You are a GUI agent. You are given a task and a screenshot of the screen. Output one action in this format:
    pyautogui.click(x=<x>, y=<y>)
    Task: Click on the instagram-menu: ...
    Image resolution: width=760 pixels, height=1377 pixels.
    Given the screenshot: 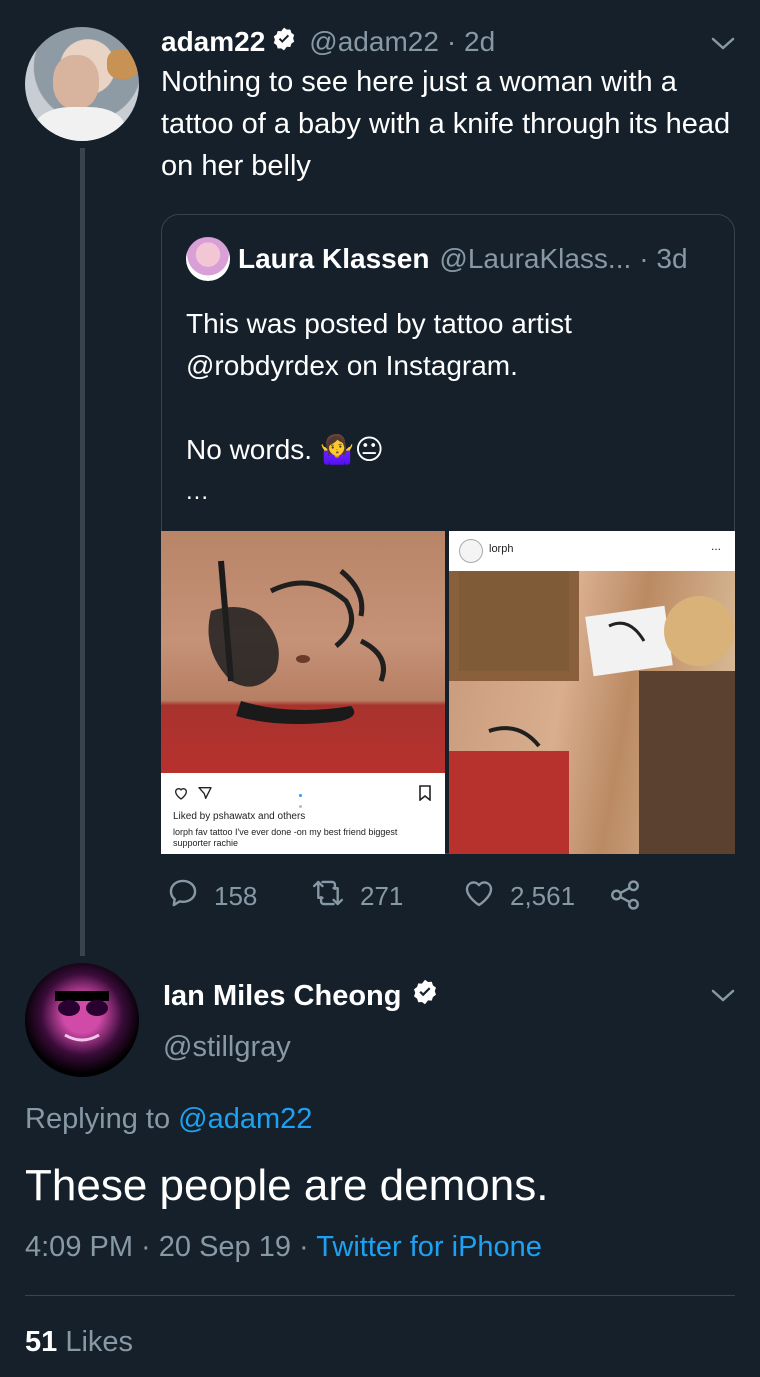 What is the action you would take?
    pyautogui.click(x=716, y=546)
    